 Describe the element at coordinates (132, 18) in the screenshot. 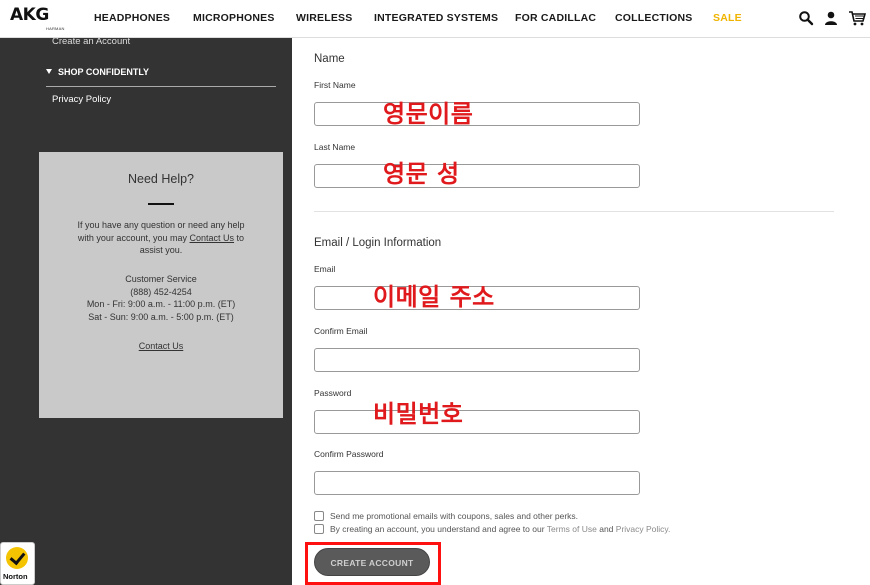

I see `nav-headphones: HEADPHONES` at that location.